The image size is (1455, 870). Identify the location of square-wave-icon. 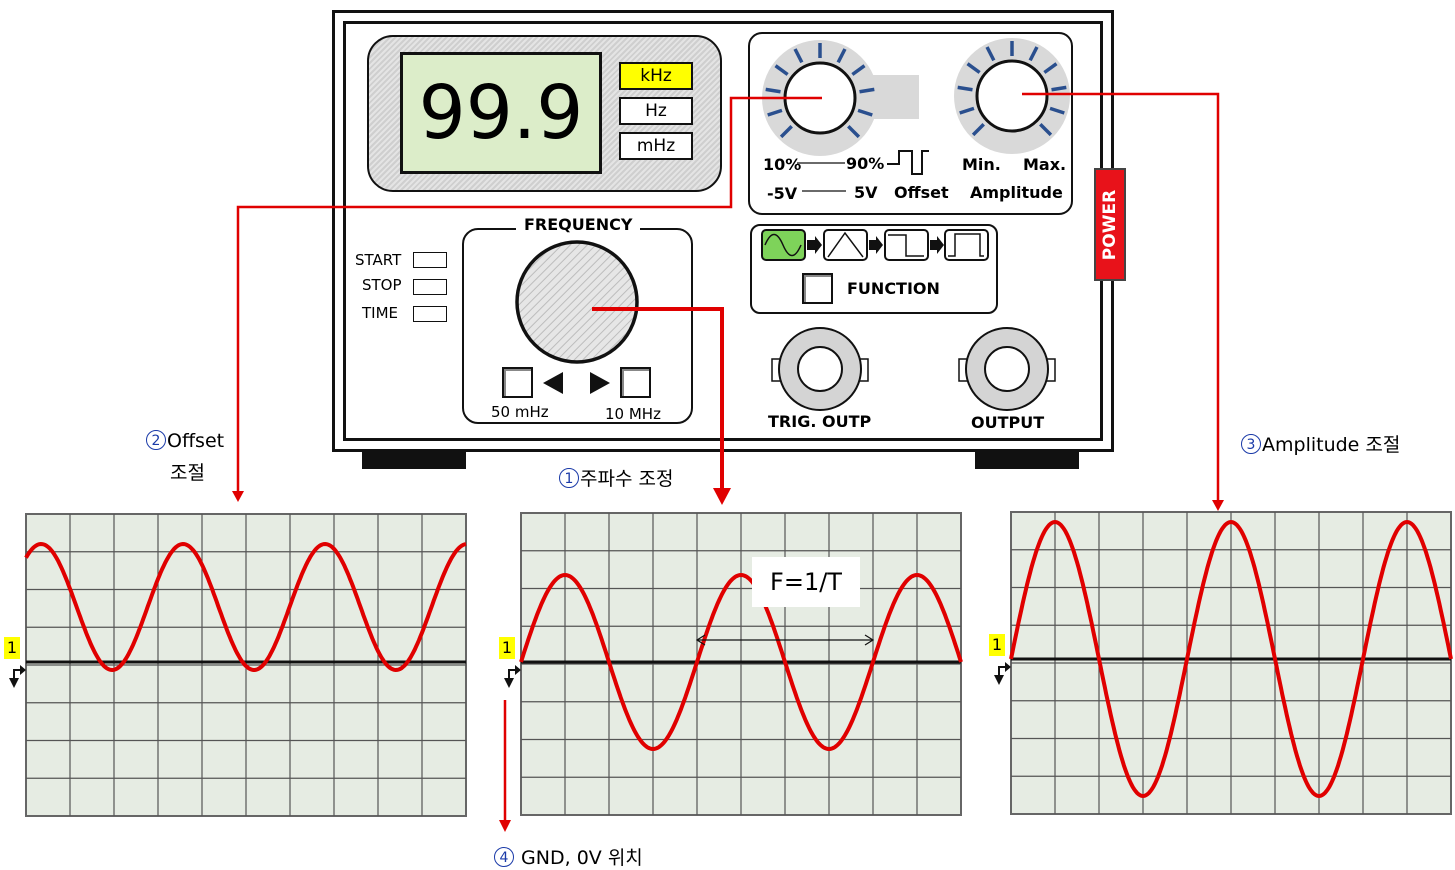
(906, 245).